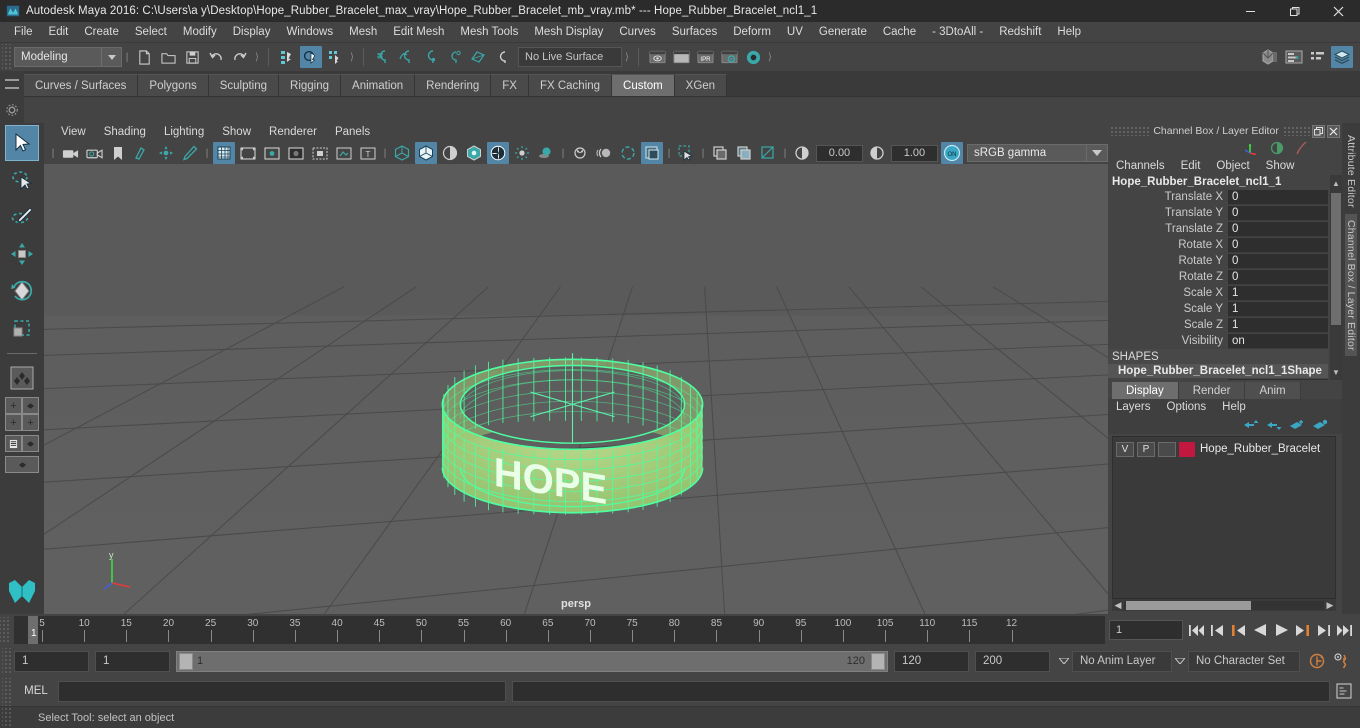  What do you see at coordinates (1027, 153) in the screenshot?
I see `view-transform-select: sRGB gamma` at bounding box center [1027, 153].